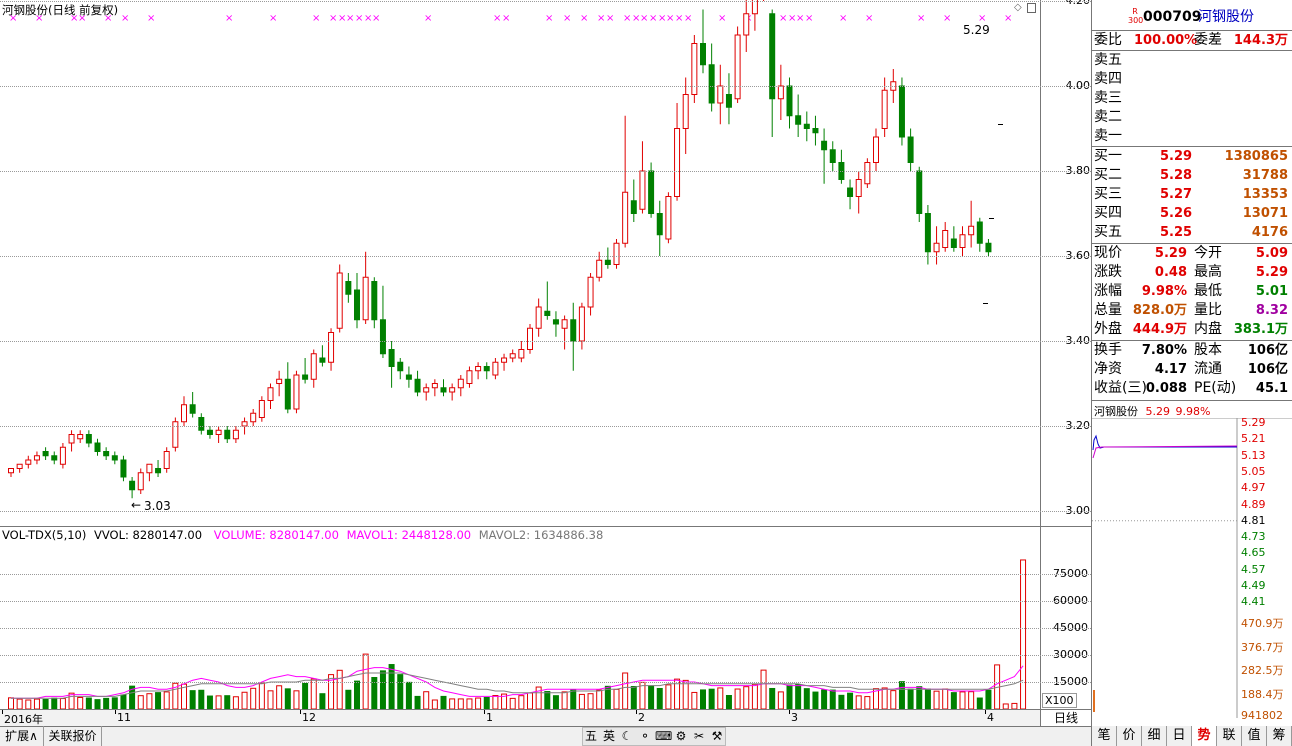 This screenshot has width=1292, height=746. What do you see at coordinates (1204, 736) in the screenshot?
I see `right-tab: 势` at bounding box center [1204, 736].